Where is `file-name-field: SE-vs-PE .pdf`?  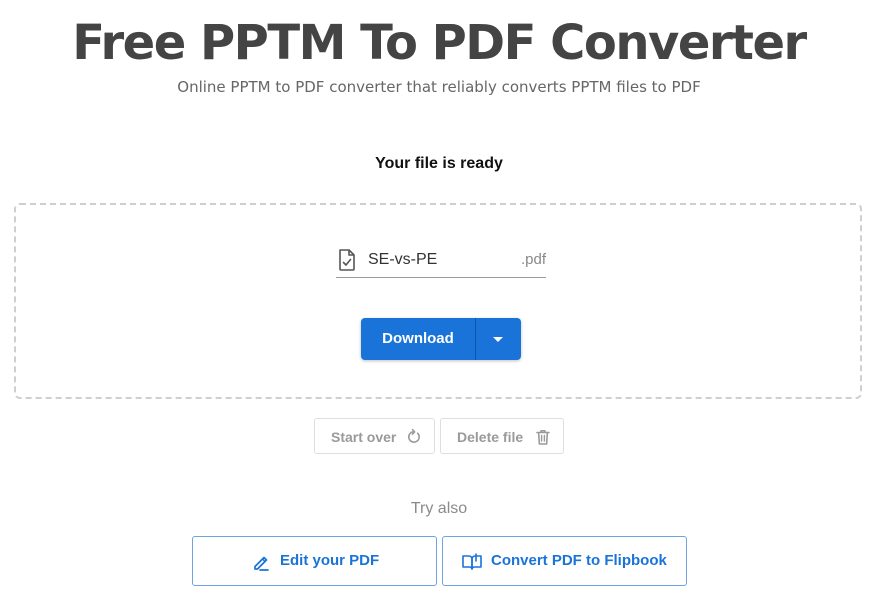 file-name-field: SE-vs-PE .pdf is located at coordinates (441, 259).